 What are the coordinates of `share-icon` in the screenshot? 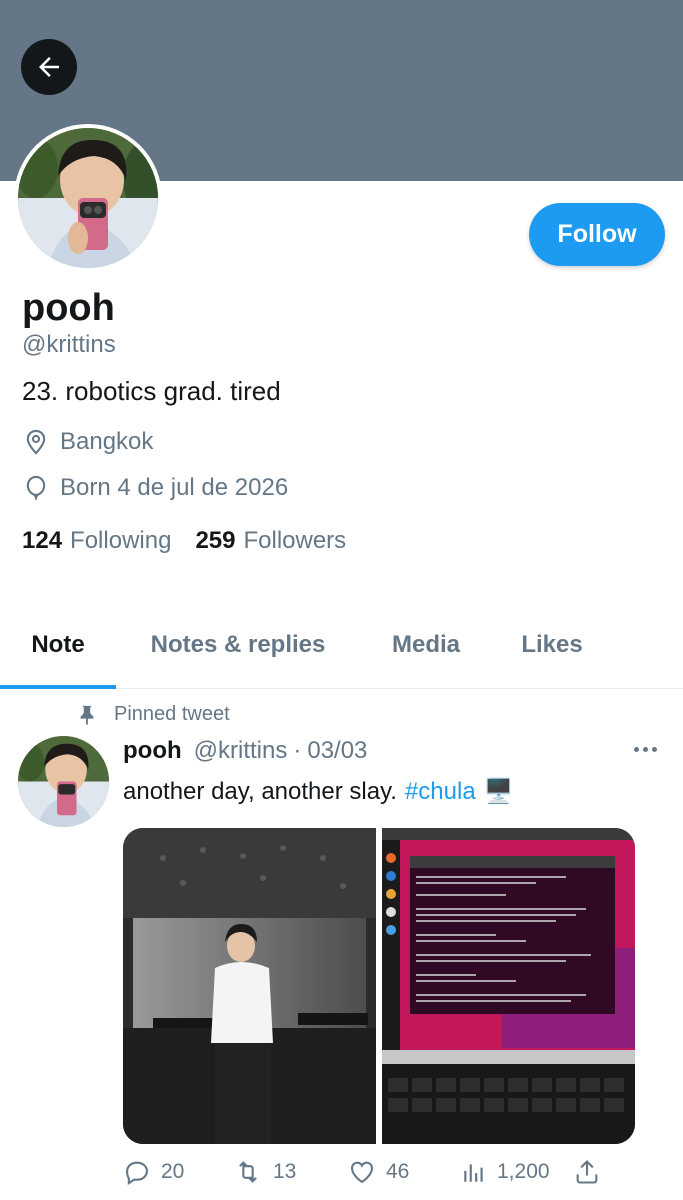 It's located at (587, 1172).